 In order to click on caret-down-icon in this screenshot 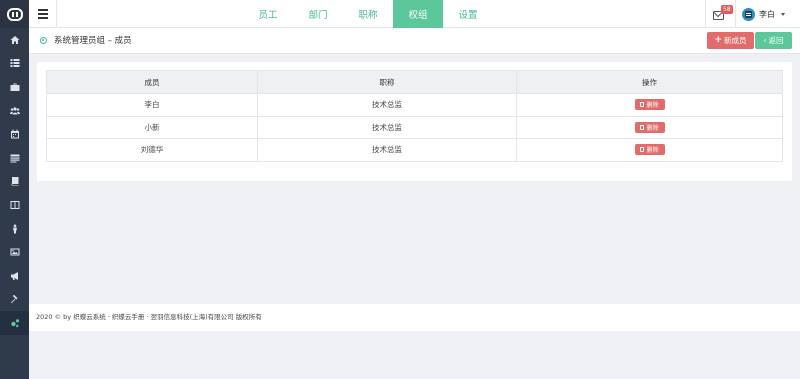, I will do `click(783, 14)`.